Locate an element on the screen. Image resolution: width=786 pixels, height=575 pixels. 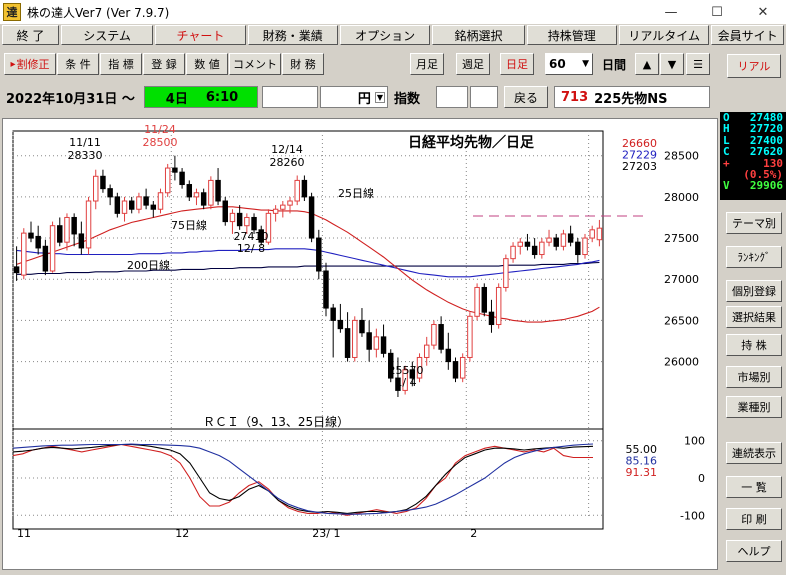
monthly-button: 月足 is located at coordinates (427, 64).